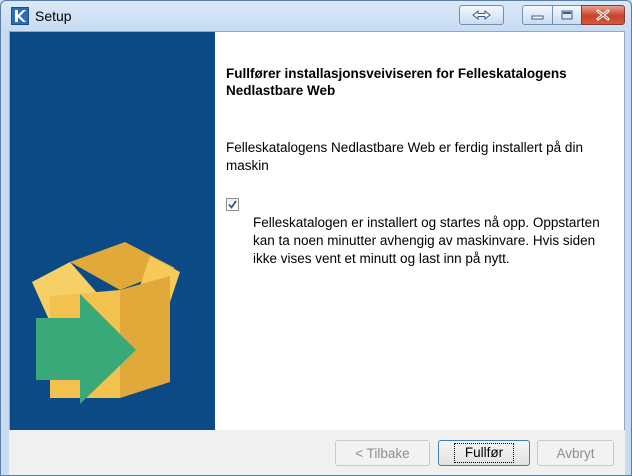  I want to click on launch-checkbox, so click(232, 204).